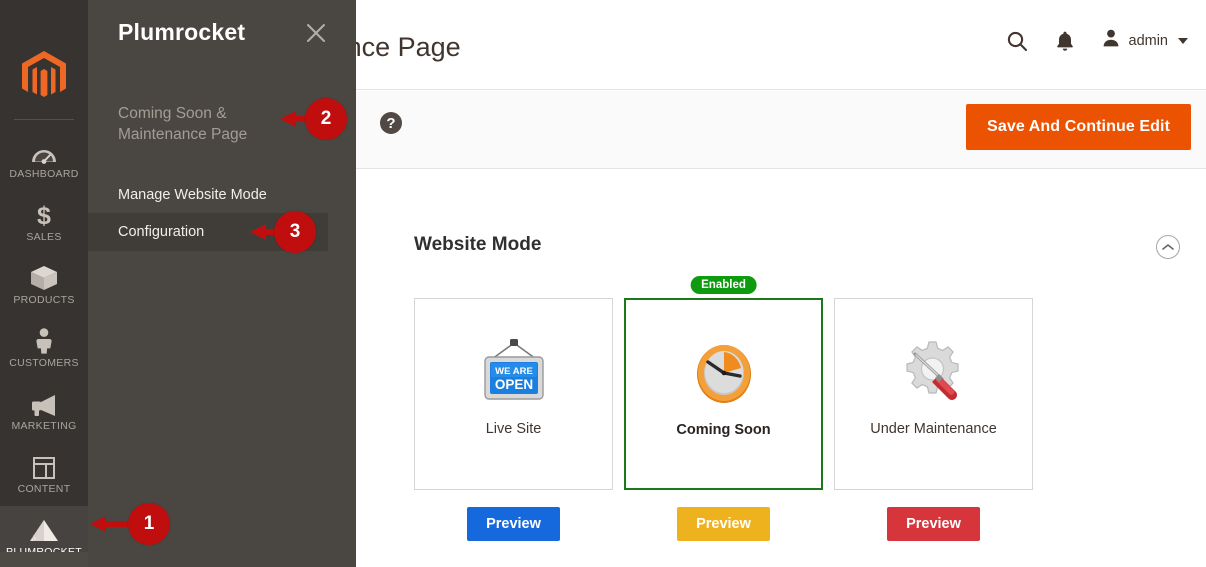 The height and width of the screenshot is (567, 1206). Describe the element at coordinates (44, 119) in the screenshot. I see `sidebar-divider` at that location.